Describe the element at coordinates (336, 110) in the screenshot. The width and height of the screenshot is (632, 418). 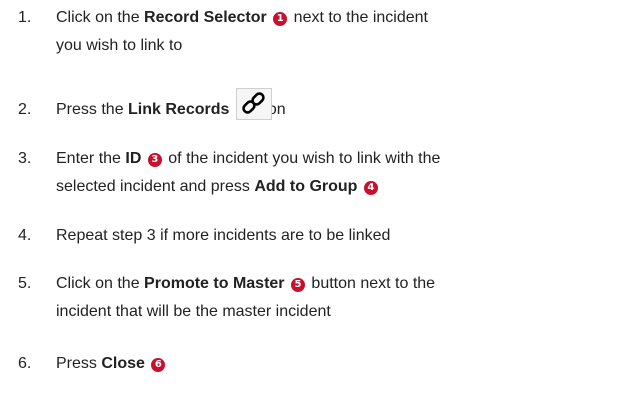
I see `step-text: Press the Link Records 2 icon` at that location.